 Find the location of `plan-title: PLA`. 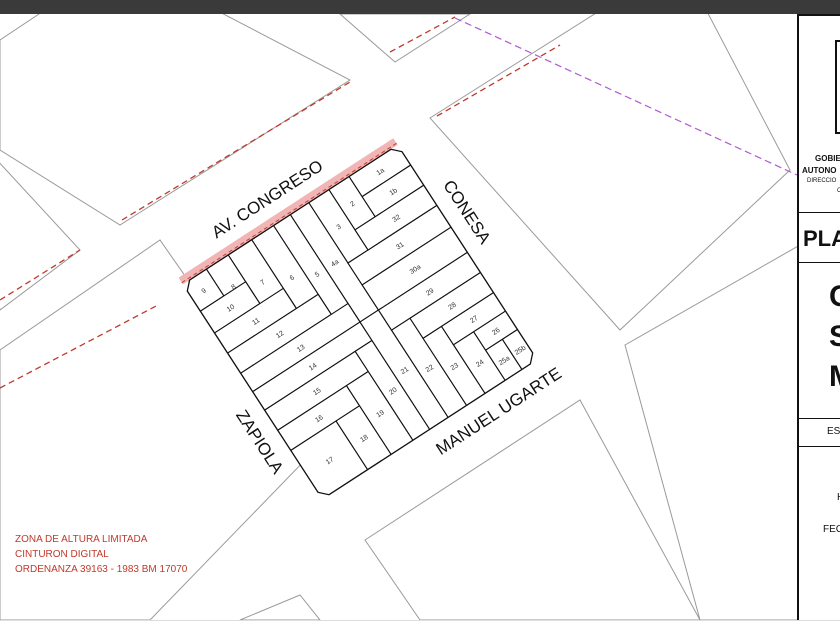

plan-title: PLA is located at coordinates (821, 238).